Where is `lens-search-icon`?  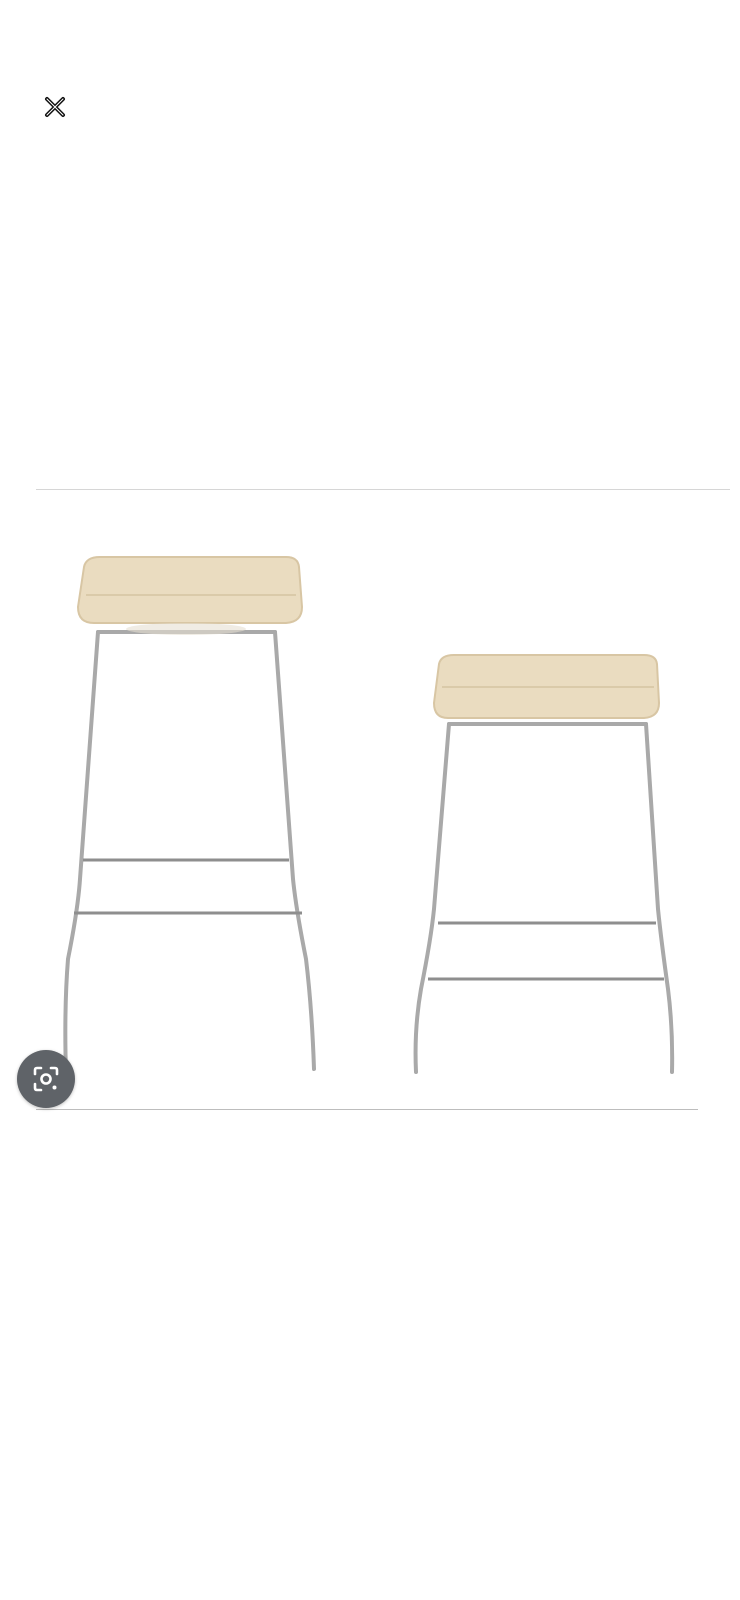 lens-search-icon is located at coordinates (46, 1079).